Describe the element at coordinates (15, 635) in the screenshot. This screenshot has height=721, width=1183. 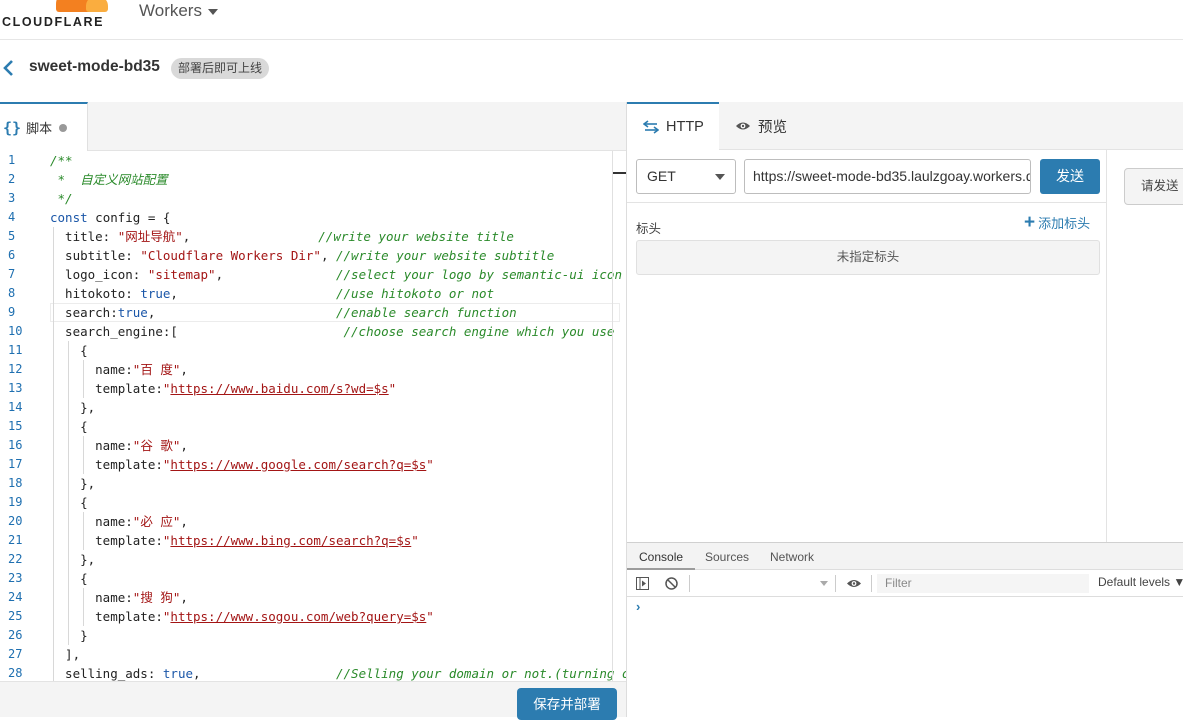
I see `line-number: 26` at that location.